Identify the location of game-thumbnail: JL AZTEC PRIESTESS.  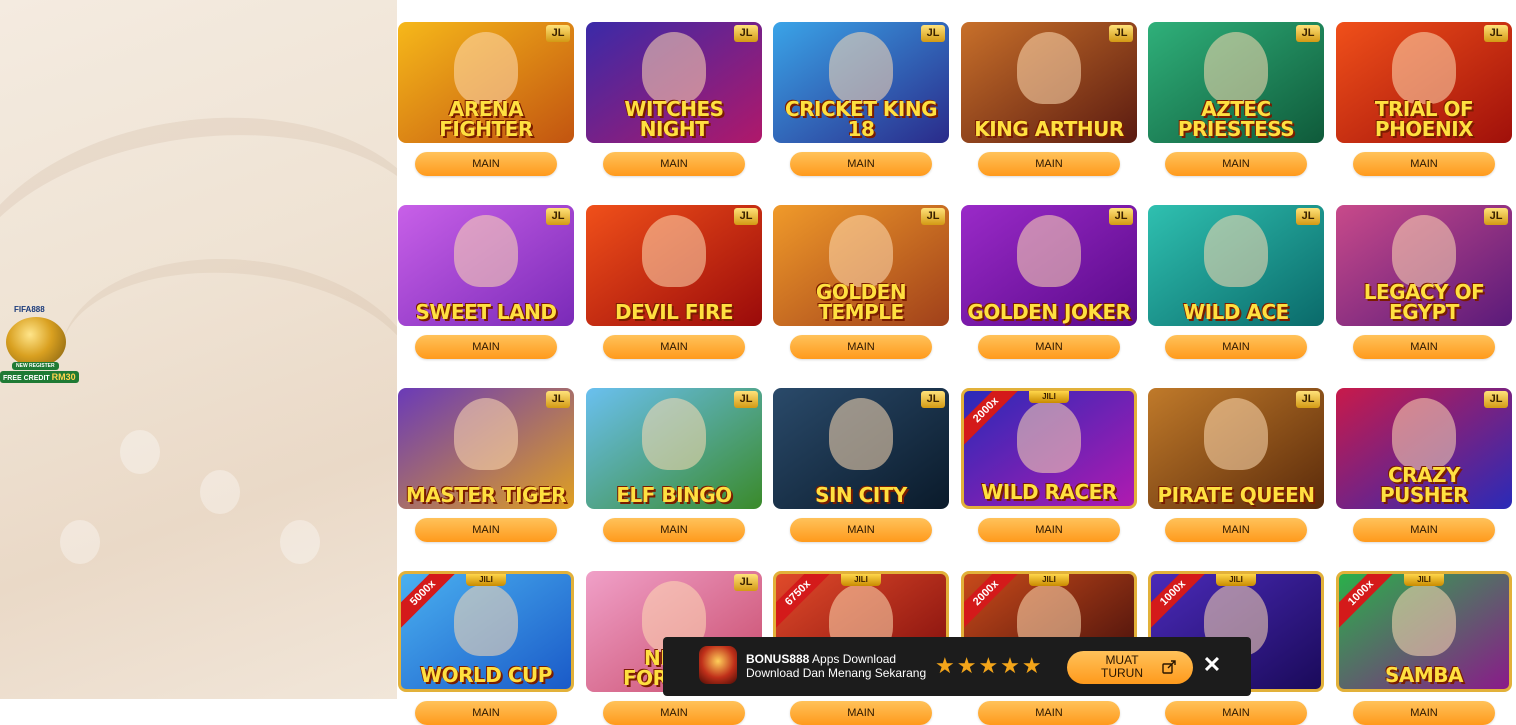
(1236, 82).